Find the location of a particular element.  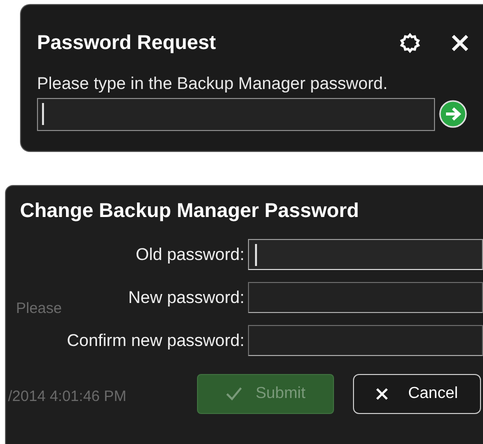

settings-icon is located at coordinates (410, 43).